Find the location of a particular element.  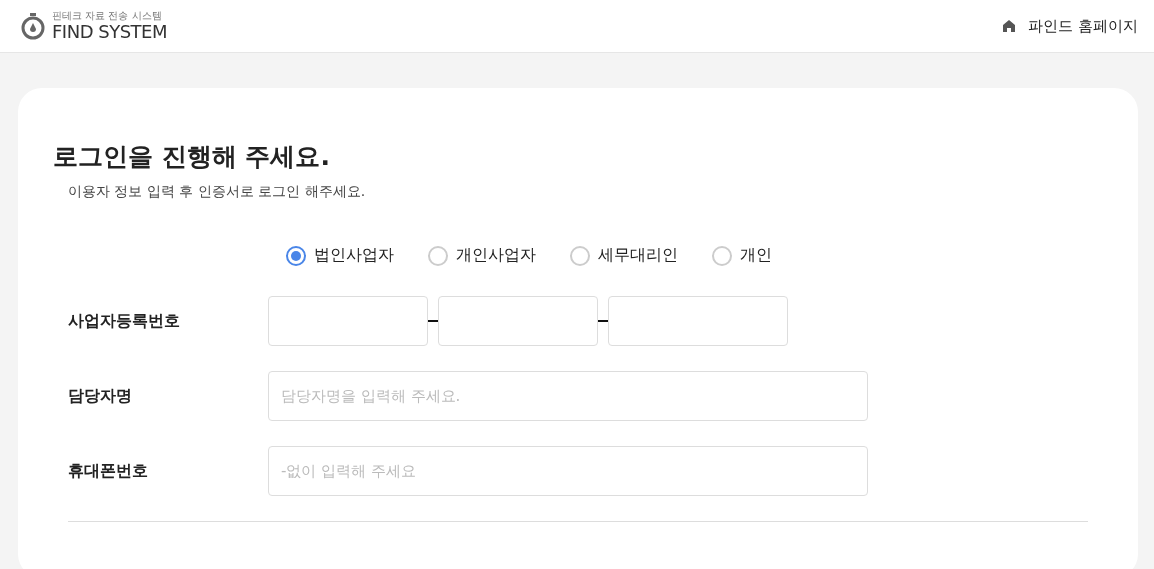

user-type-radio: 세무대리인 is located at coordinates (624, 255).